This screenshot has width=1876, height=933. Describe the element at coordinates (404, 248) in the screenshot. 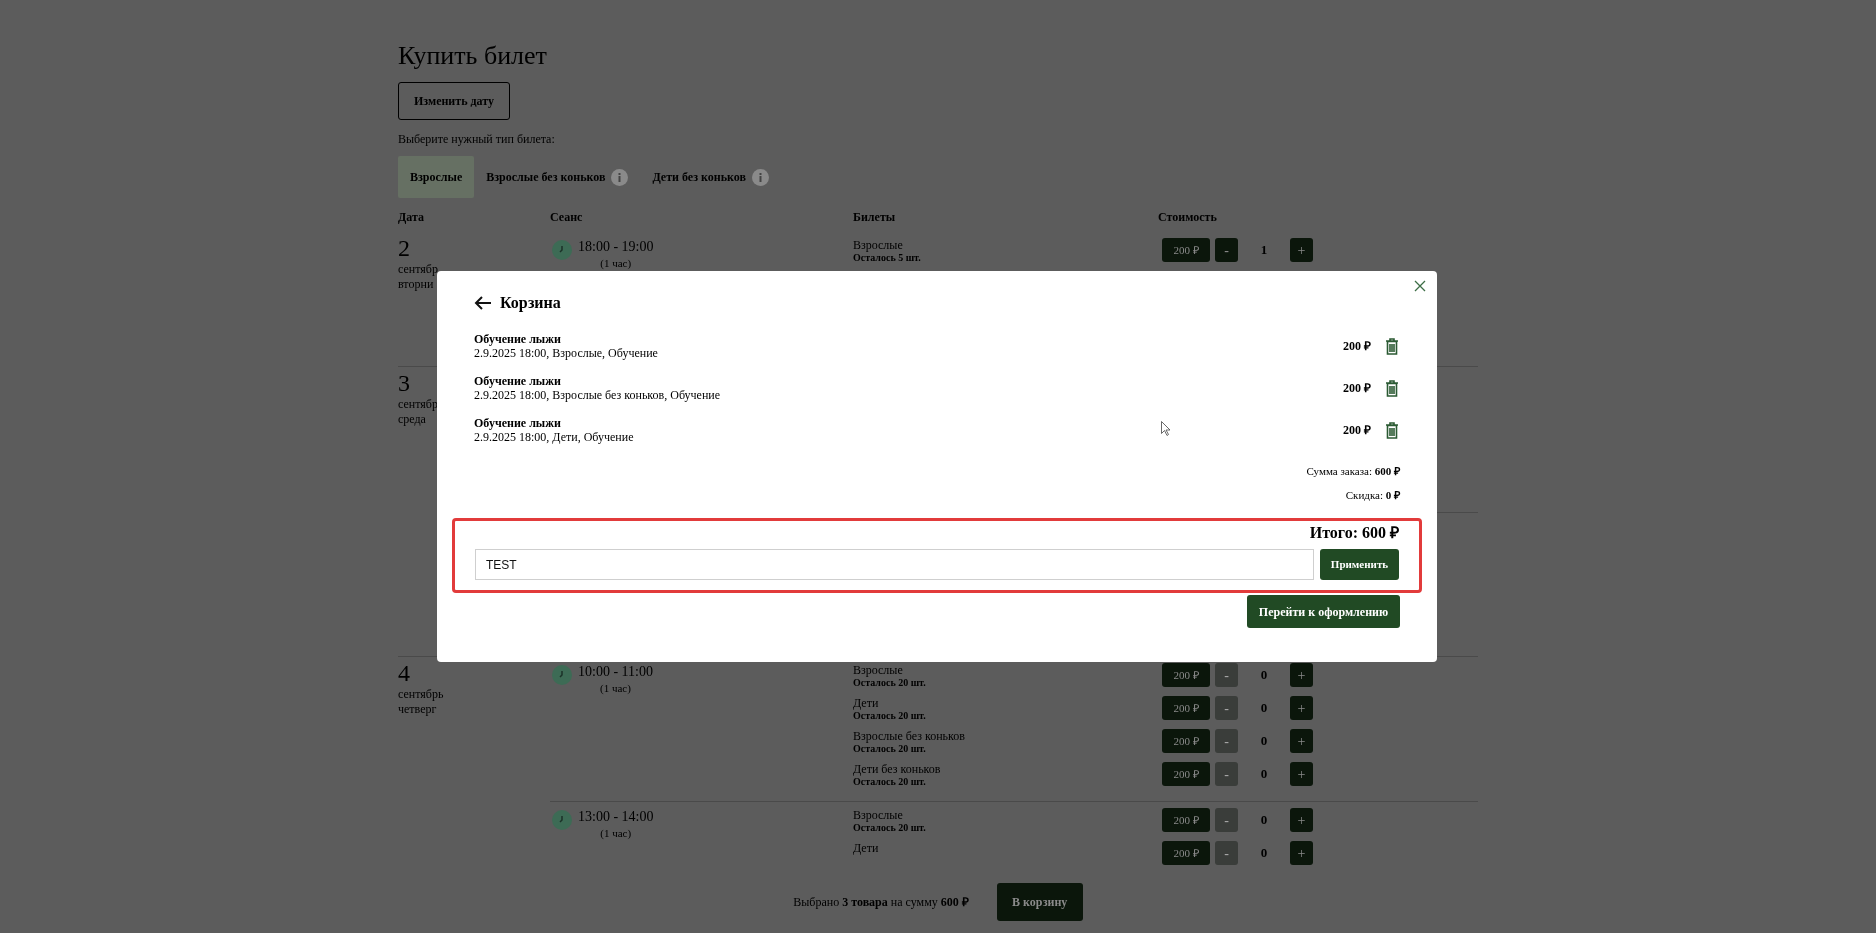

I see `day-number: 2` at that location.